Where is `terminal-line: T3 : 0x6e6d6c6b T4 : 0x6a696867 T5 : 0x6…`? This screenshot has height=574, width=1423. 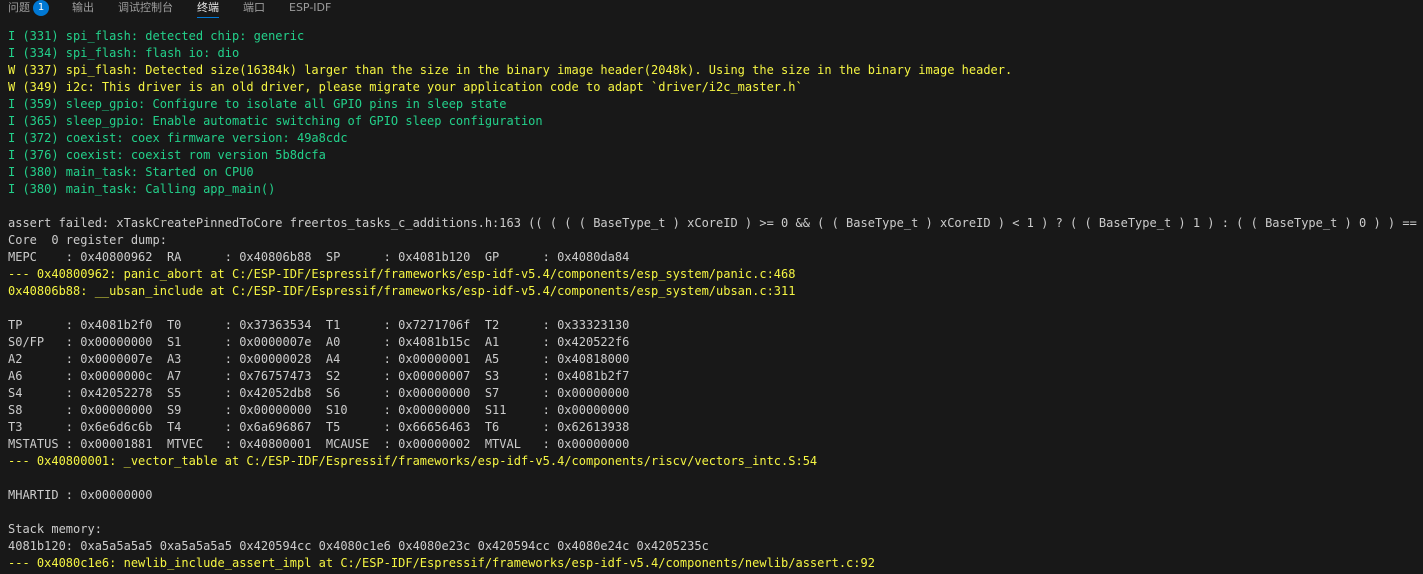 terminal-line: T3 : 0x6e6d6c6b T4 : 0x6a696867 T5 : 0x6… is located at coordinates (319, 427).